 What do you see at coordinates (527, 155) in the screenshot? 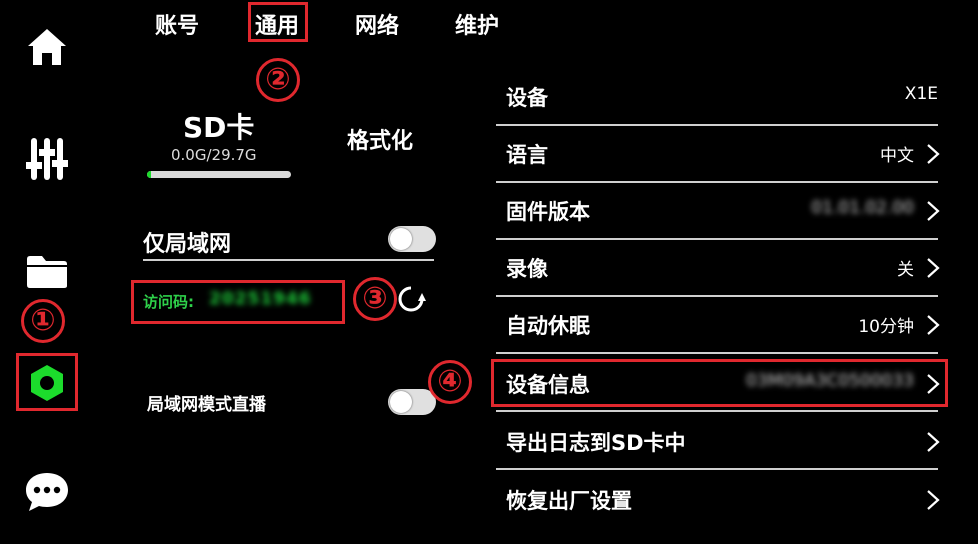
I see `settings-label: 语言` at bounding box center [527, 155].